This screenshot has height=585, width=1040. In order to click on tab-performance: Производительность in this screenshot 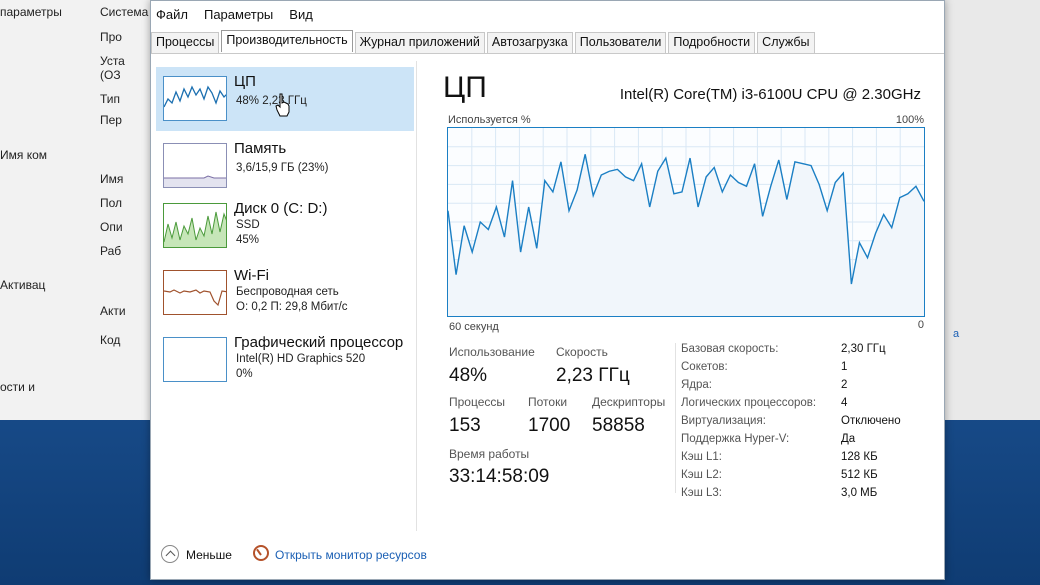, I will do `click(287, 41)`.